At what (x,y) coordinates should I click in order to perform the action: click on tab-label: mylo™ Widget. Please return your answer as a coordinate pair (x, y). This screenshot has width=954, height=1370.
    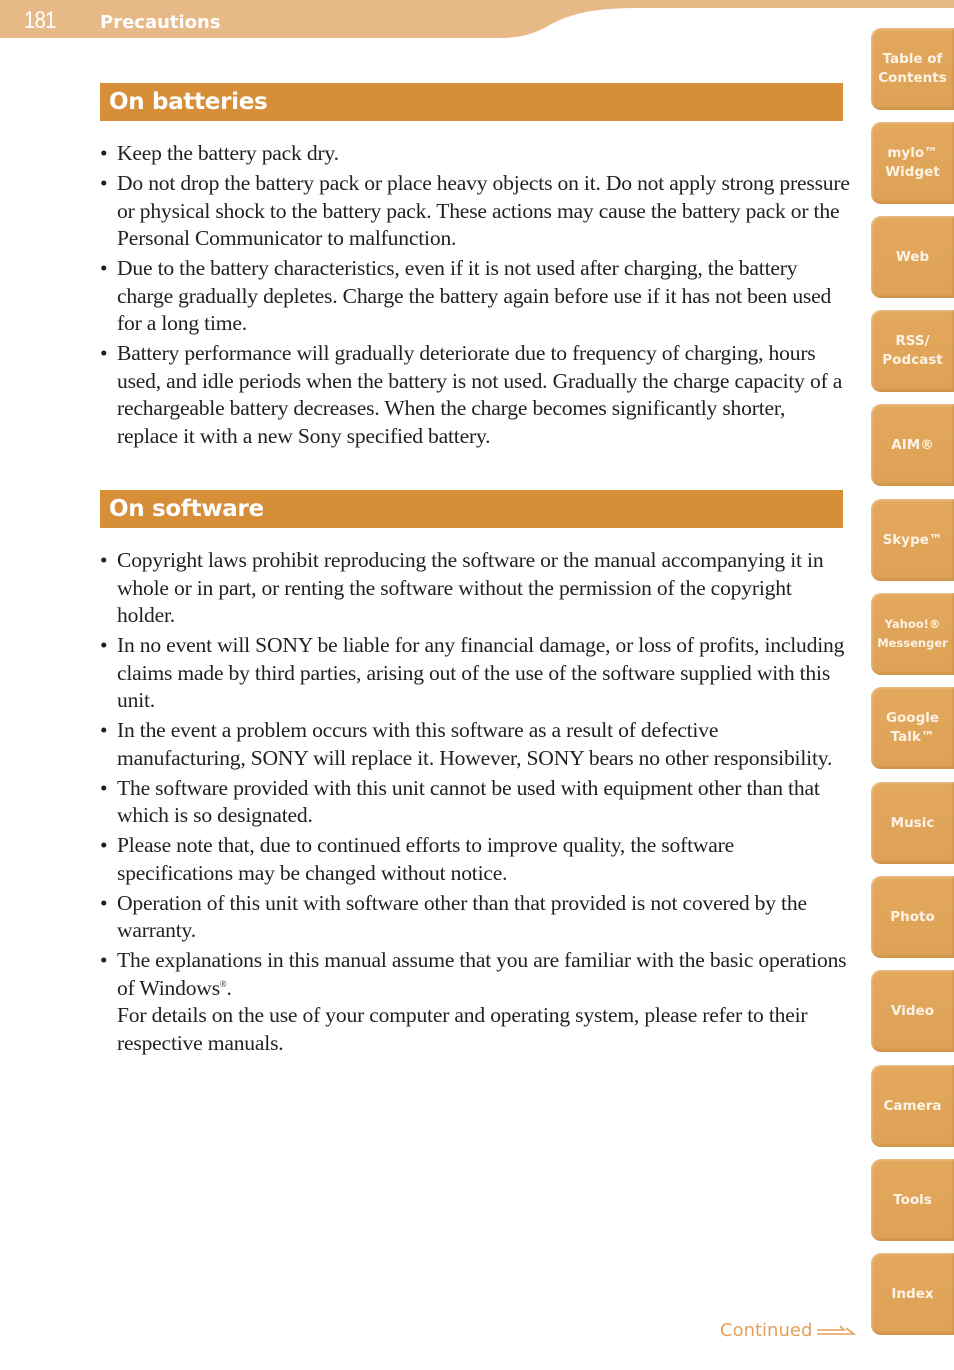
    Looking at the image, I should click on (912, 162).